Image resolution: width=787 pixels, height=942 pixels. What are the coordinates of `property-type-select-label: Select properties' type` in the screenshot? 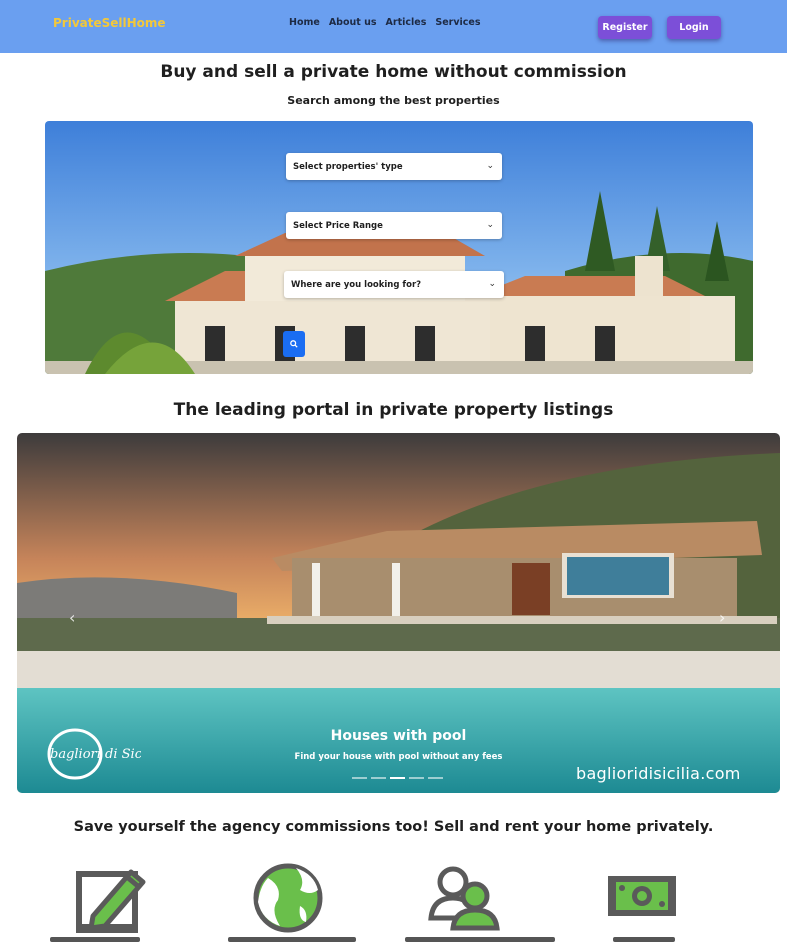 It's located at (348, 166).